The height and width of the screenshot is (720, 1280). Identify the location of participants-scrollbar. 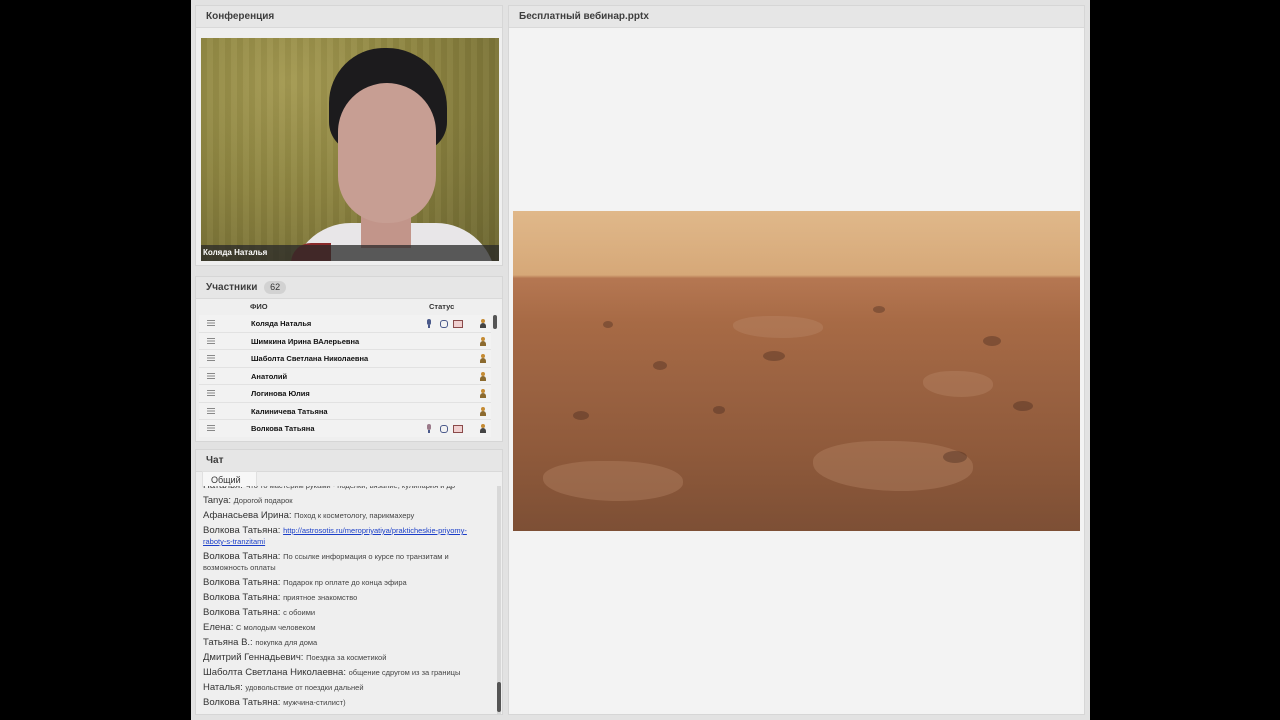
(495, 322).